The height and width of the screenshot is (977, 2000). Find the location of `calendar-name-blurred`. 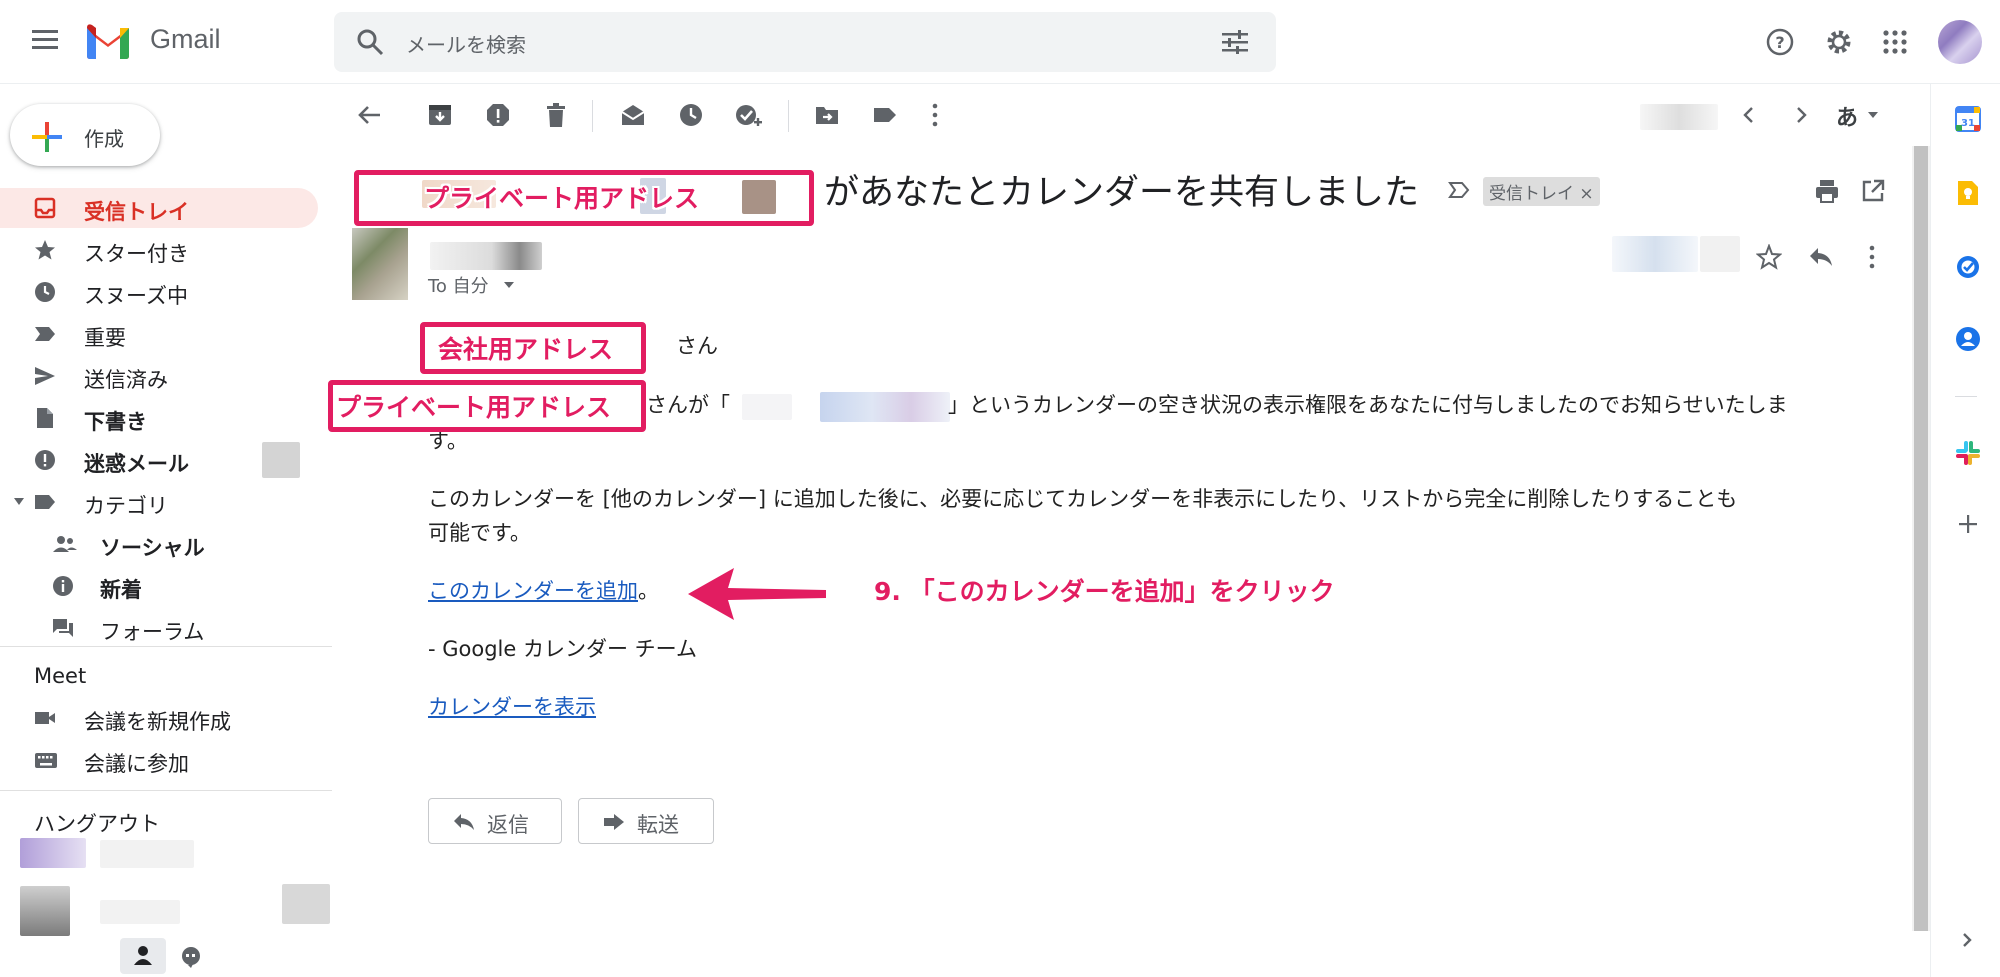

calendar-name-blurred is located at coordinates (885, 407).